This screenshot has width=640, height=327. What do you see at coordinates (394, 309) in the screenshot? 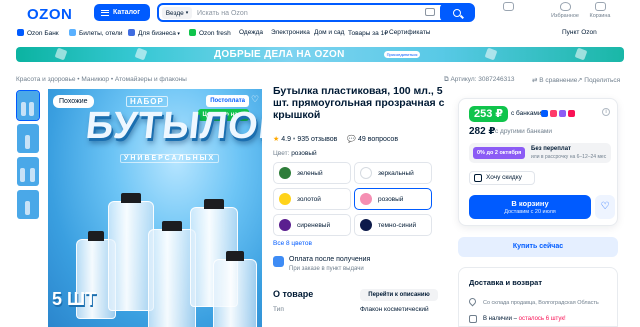
I see `property-value: Флакон косметический` at bounding box center [394, 309].